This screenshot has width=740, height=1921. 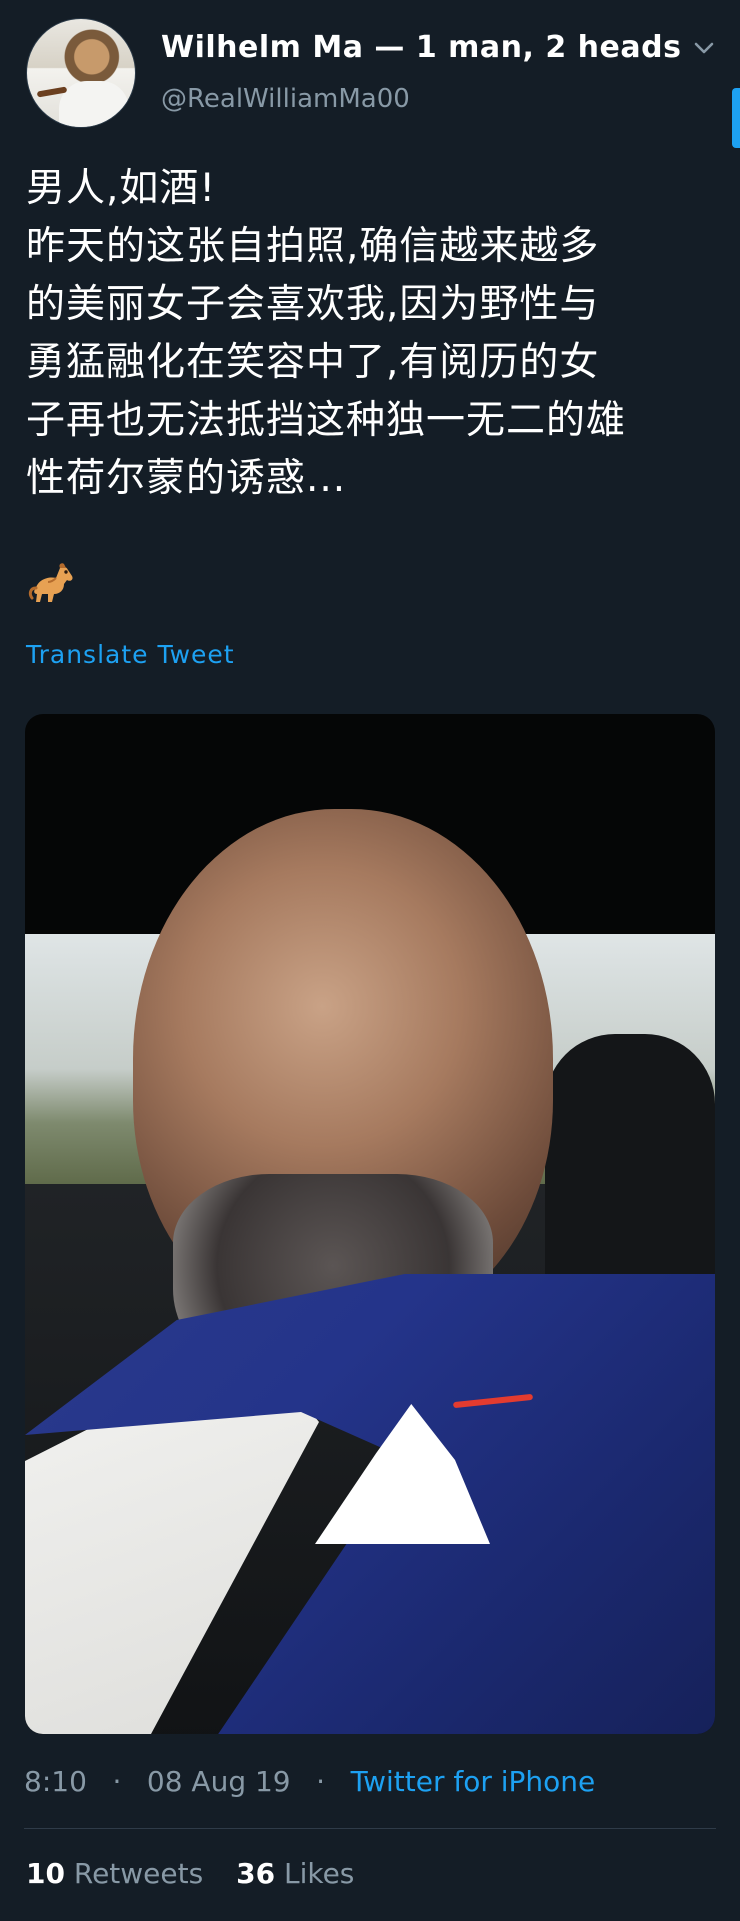 I want to click on author-handle: @RealWilliamMa00, so click(x=285, y=99).